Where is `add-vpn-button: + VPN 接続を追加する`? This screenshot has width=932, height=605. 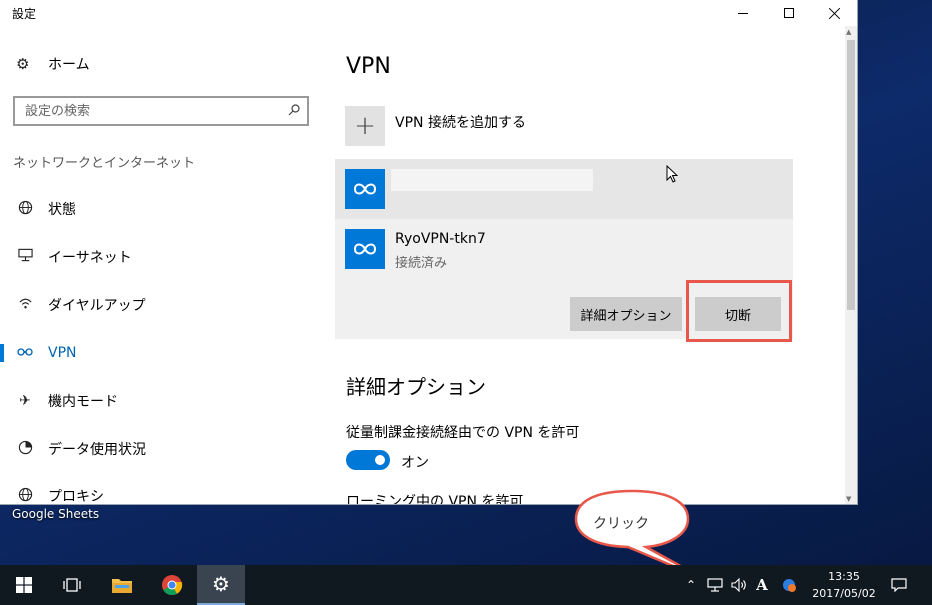
add-vpn-button: + VPN 接続を追加する is located at coordinates (435, 126).